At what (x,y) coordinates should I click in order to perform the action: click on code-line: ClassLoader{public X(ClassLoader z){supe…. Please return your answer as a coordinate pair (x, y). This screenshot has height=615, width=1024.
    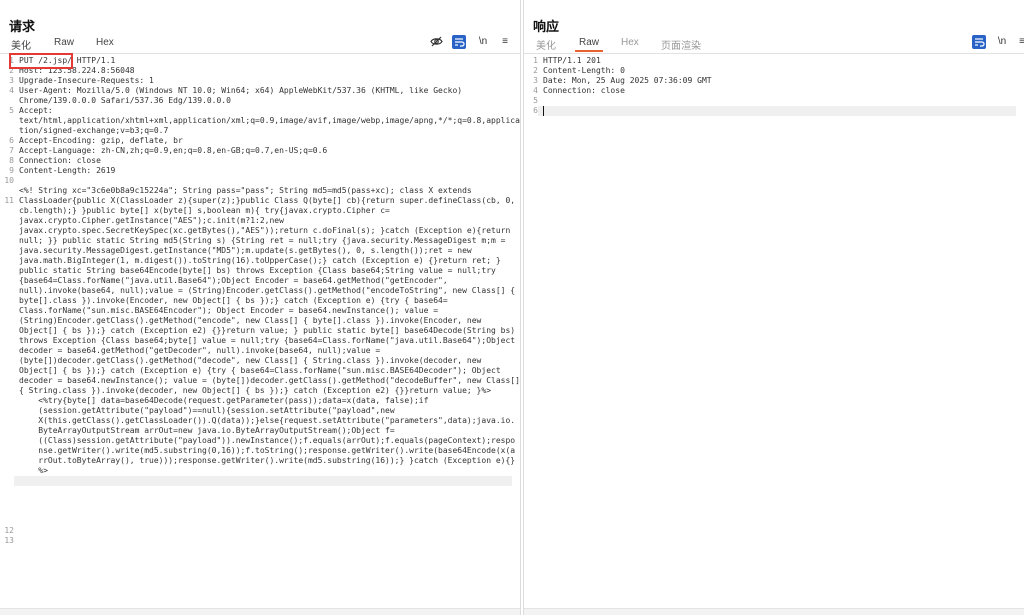
    Looking at the image, I should click on (267, 200).